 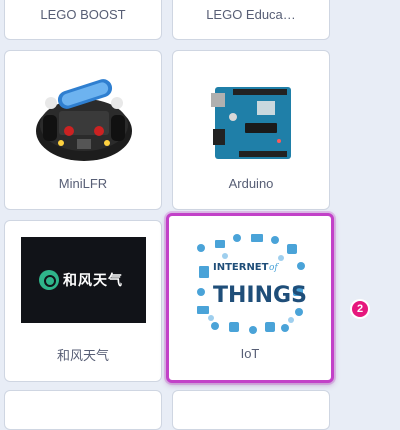 I want to click on extension-card-partial-right, so click(x=251, y=410).